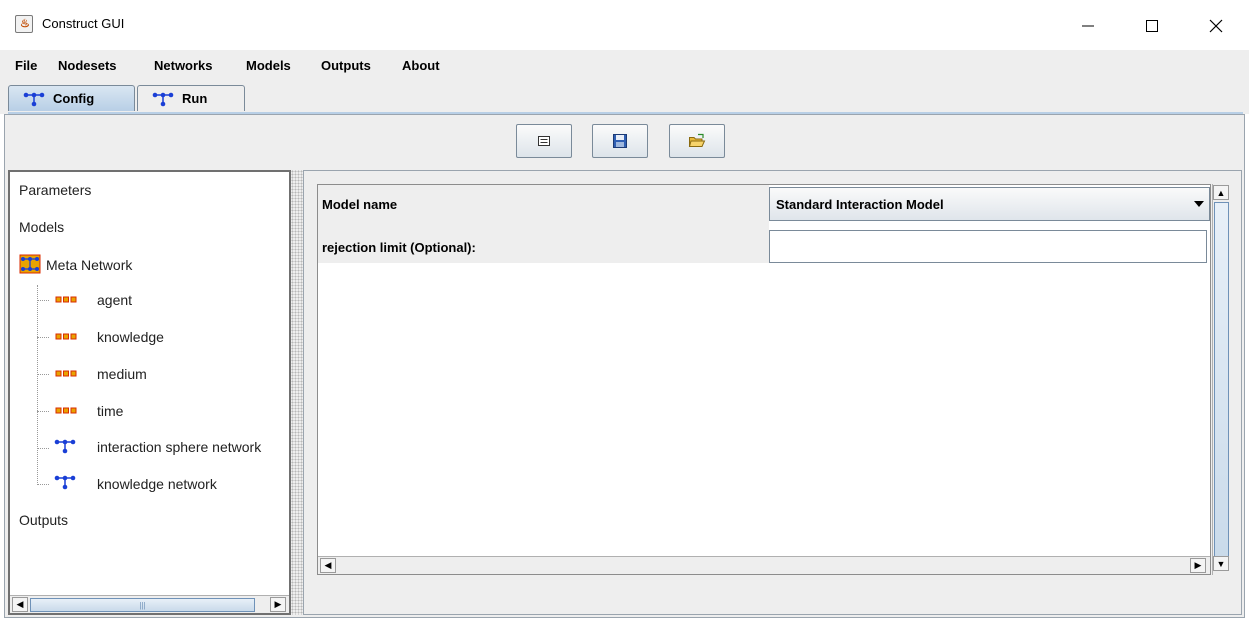 The width and height of the screenshot is (1249, 618). What do you see at coordinates (26, 65) in the screenshot?
I see `menu-file: File` at bounding box center [26, 65].